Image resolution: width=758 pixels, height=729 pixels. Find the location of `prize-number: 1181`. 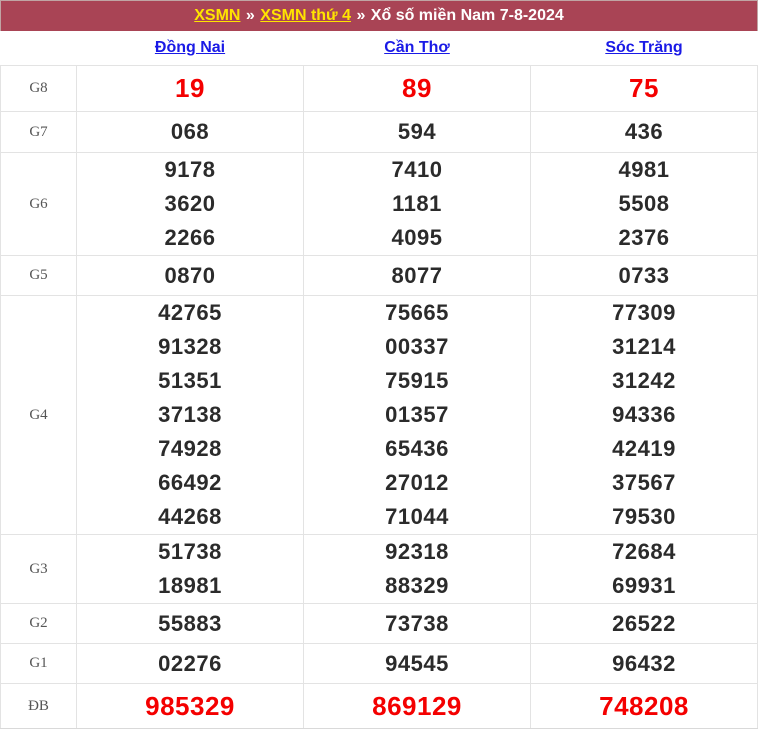

prize-number: 1181 is located at coordinates (417, 203).